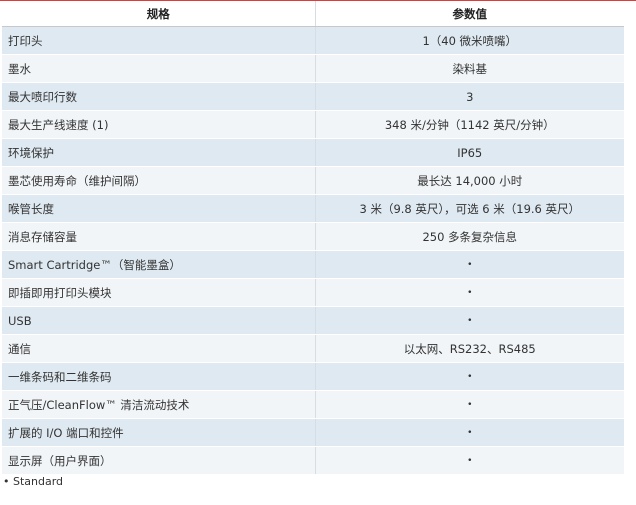  What do you see at coordinates (469, 96) in the screenshot?
I see `spec-value: 3` at bounding box center [469, 96].